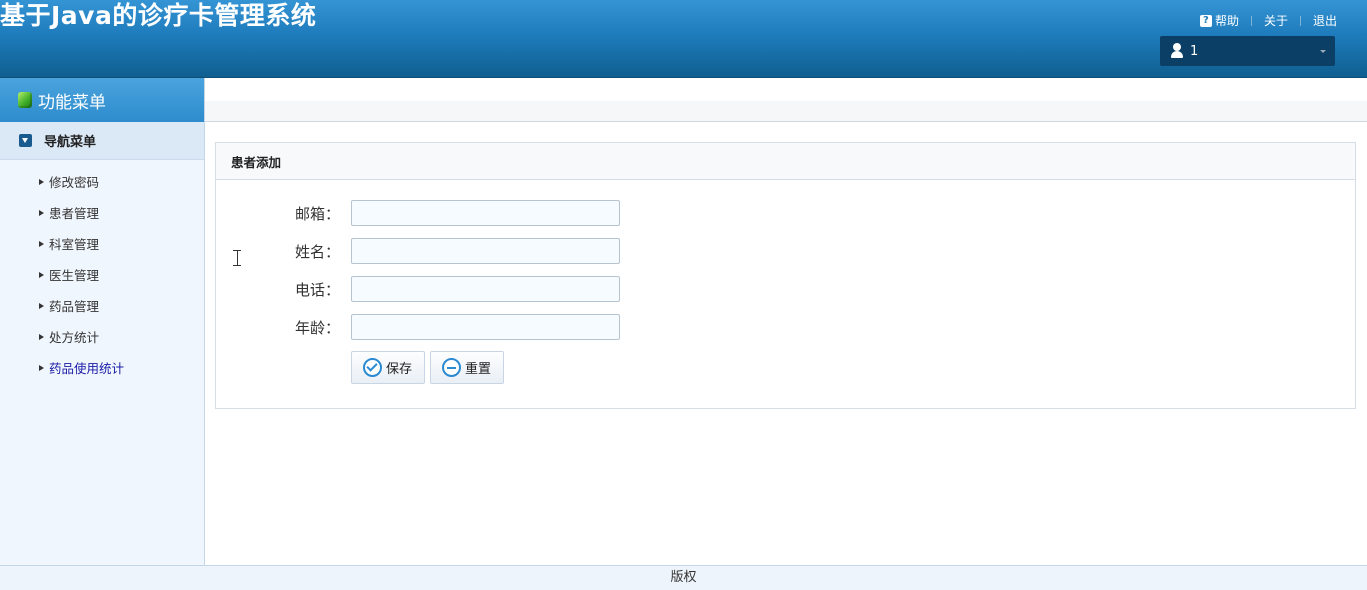 The width and height of the screenshot is (1367, 590). Describe the element at coordinates (74, 275) in the screenshot. I see `sidebar-item-label: 医生管理` at that location.